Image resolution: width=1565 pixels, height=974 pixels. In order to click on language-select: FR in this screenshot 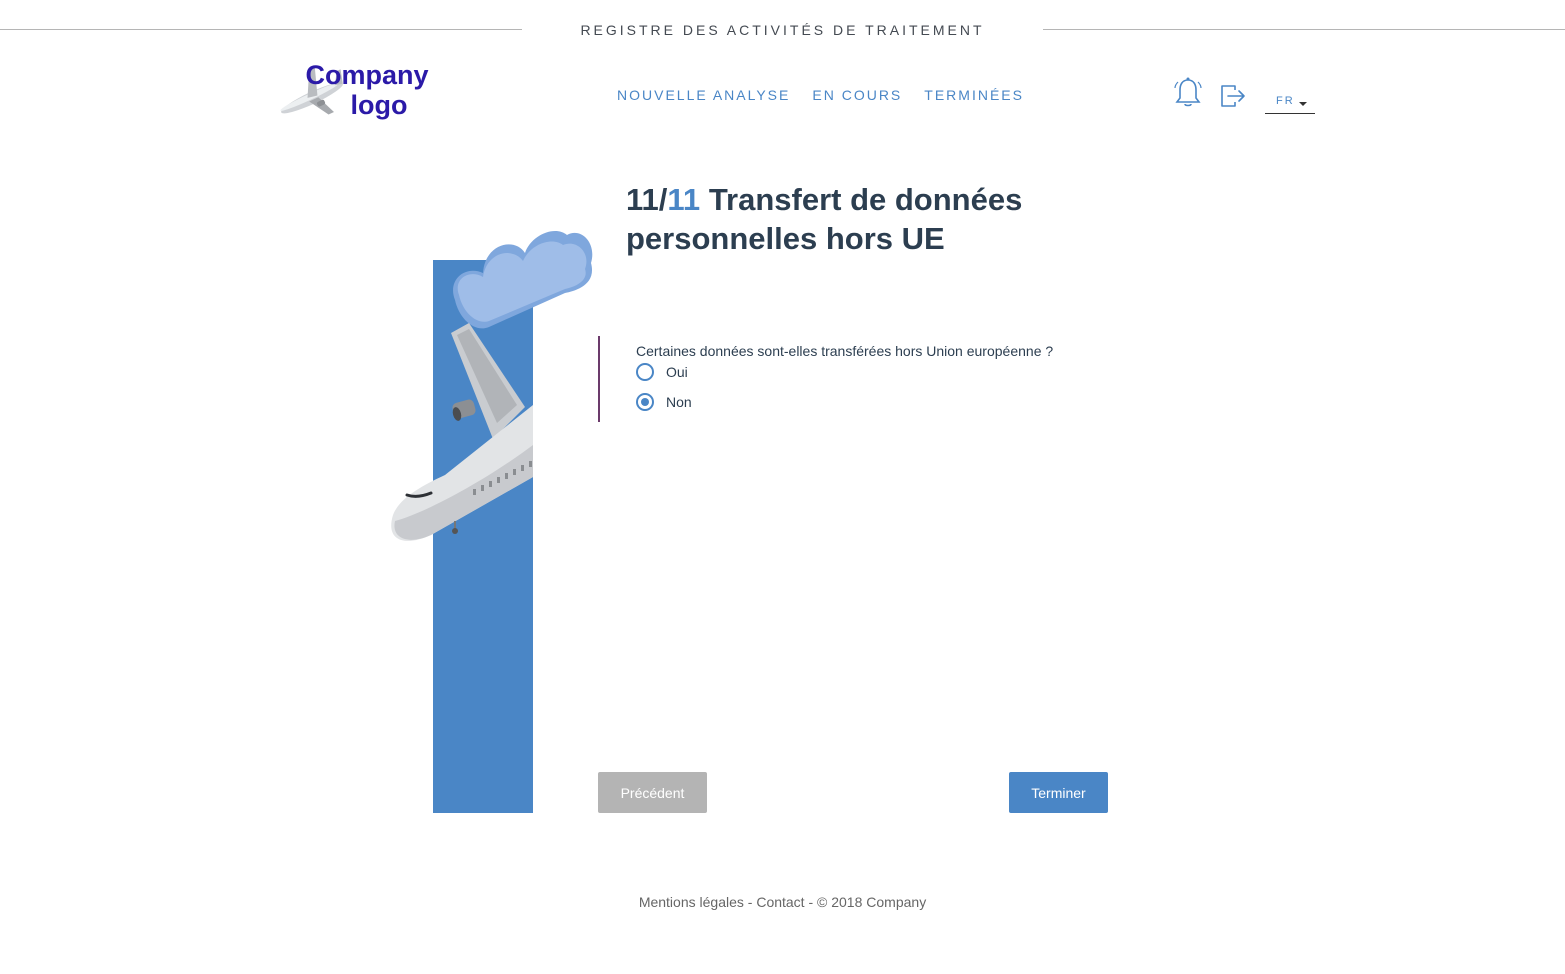, I will do `click(1290, 104)`.